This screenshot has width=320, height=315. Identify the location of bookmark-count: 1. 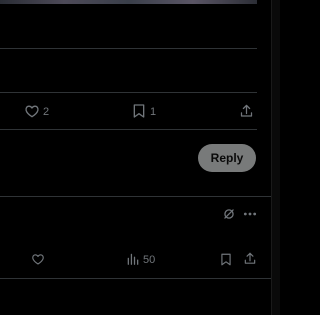
(153, 112).